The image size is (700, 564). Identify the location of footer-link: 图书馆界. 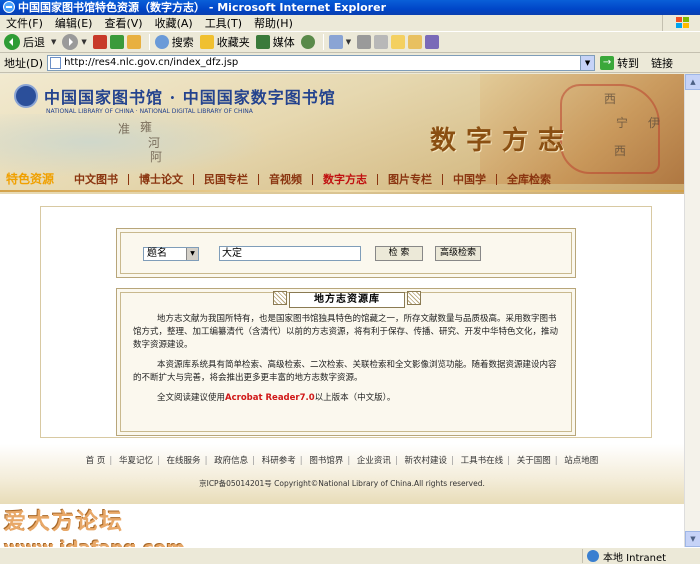
(326, 461).